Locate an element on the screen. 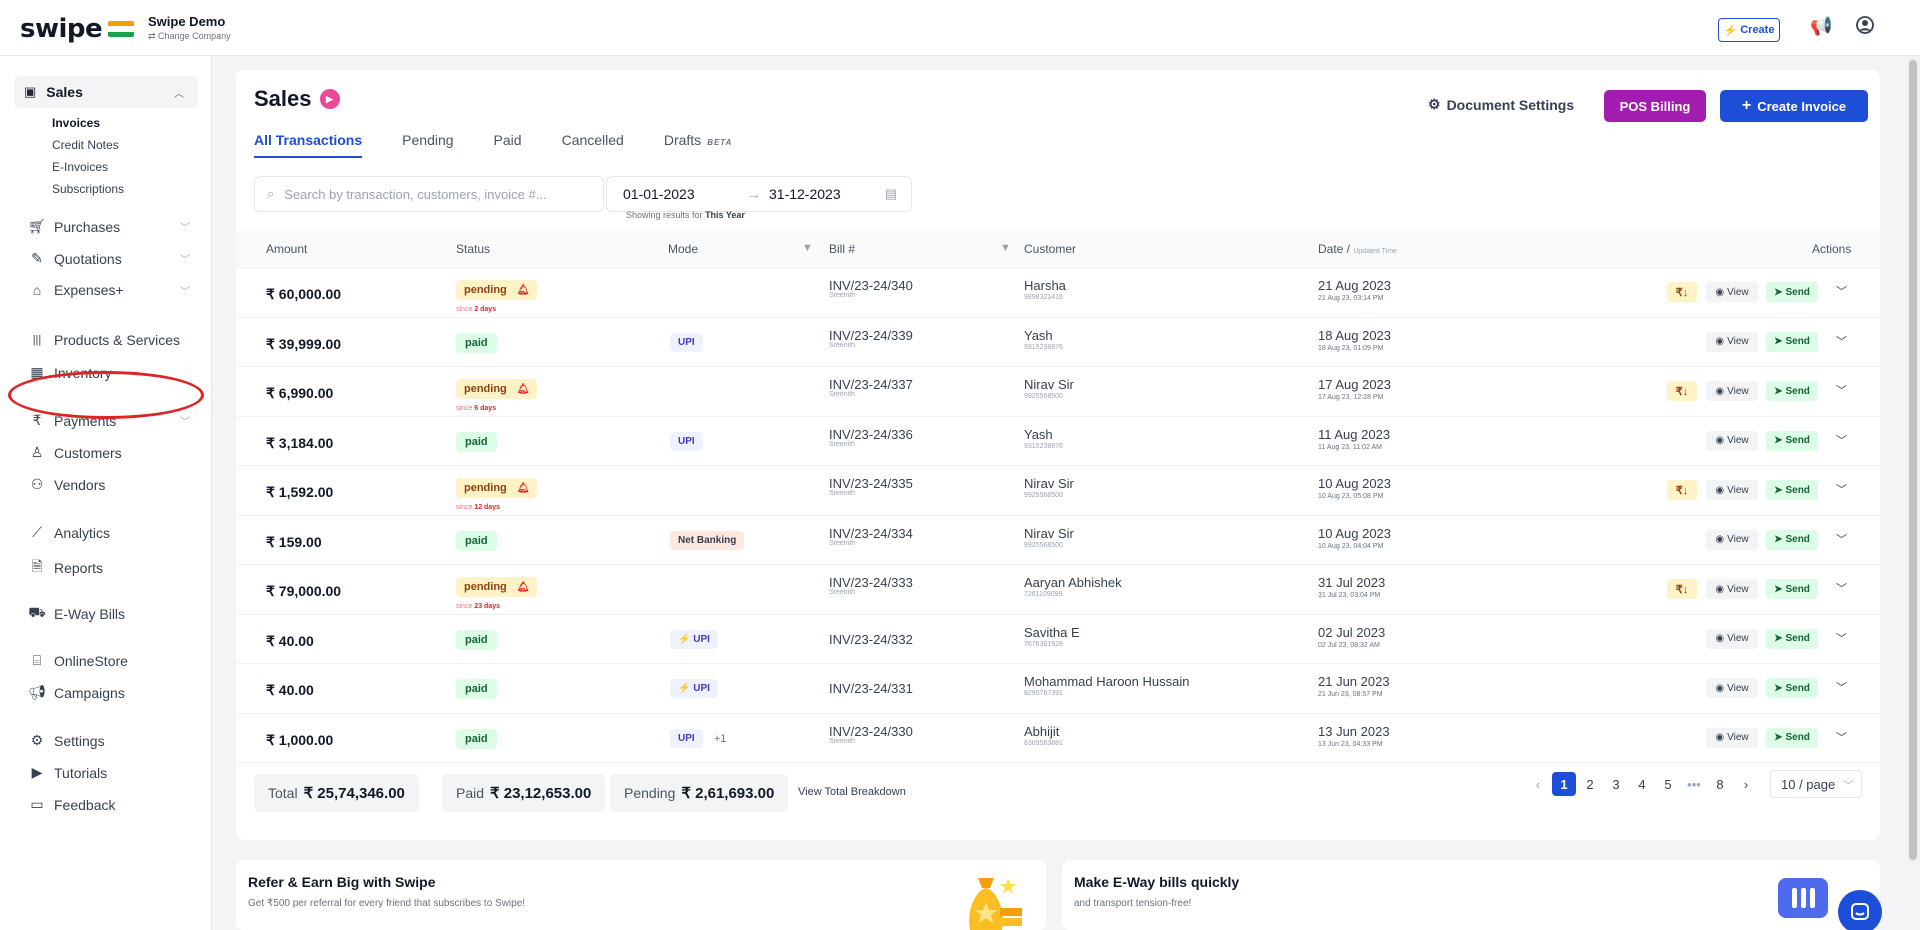 Image resolution: width=1920 pixels, height=930 pixels. page-number: 5 is located at coordinates (1668, 784).